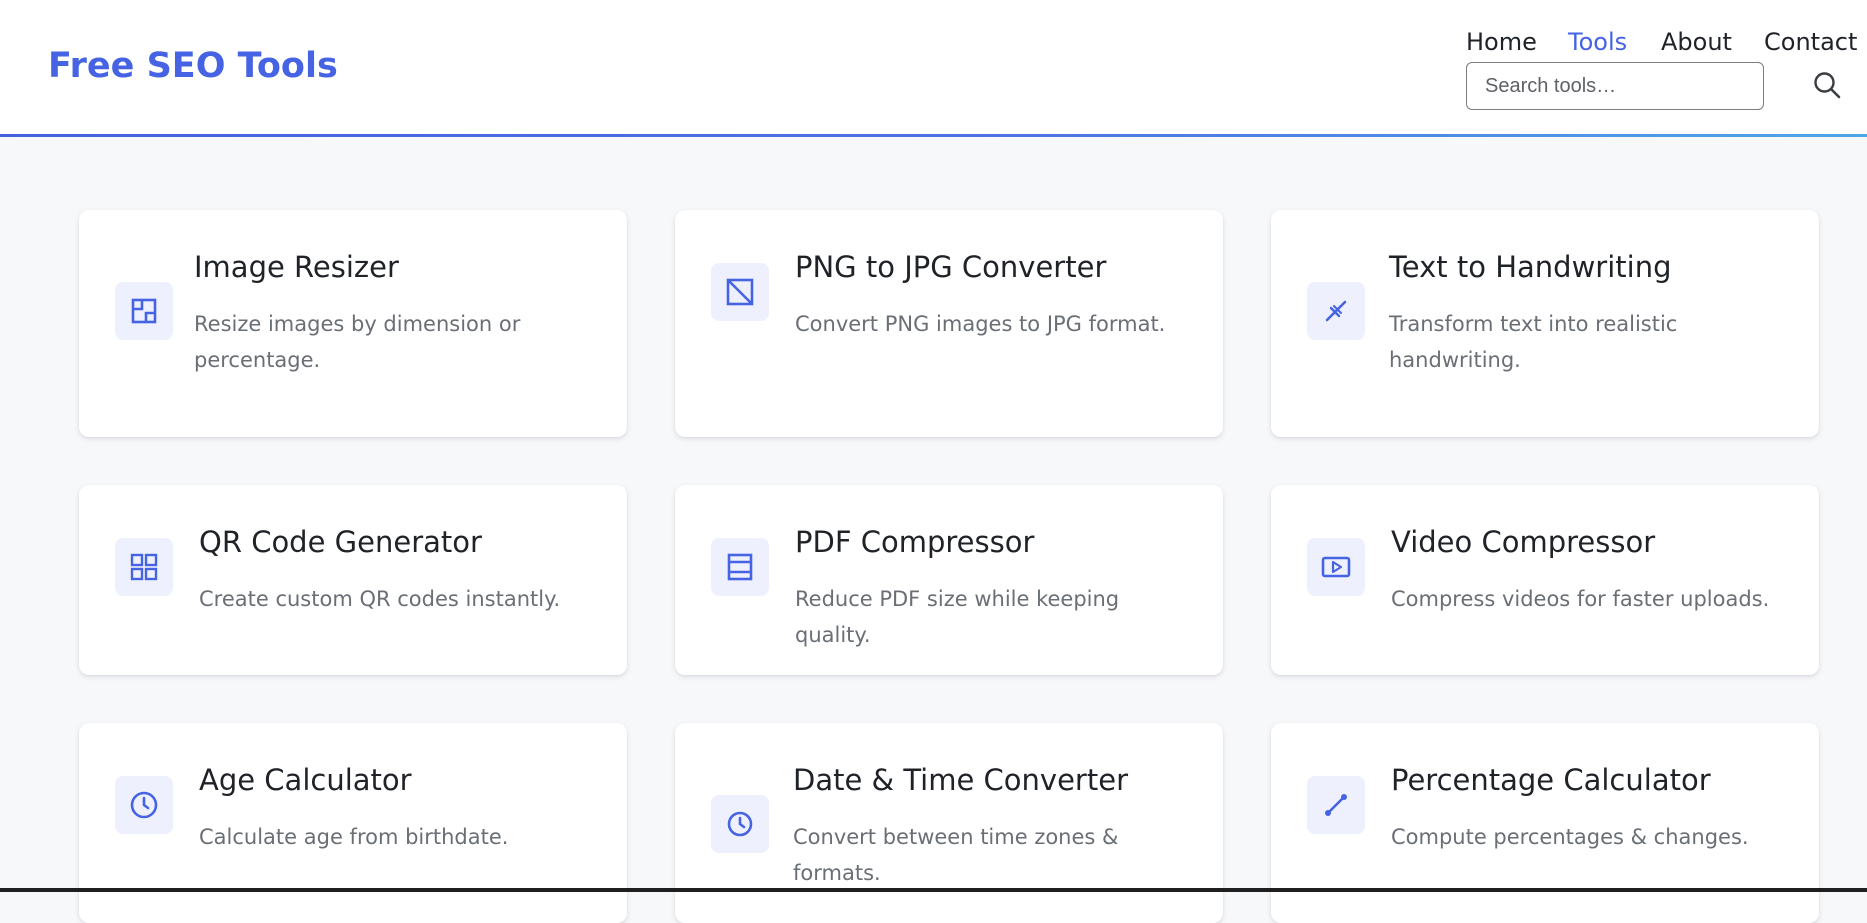  What do you see at coordinates (296, 267) in the screenshot?
I see `tool-title: Image Resizer` at bounding box center [296, 267].